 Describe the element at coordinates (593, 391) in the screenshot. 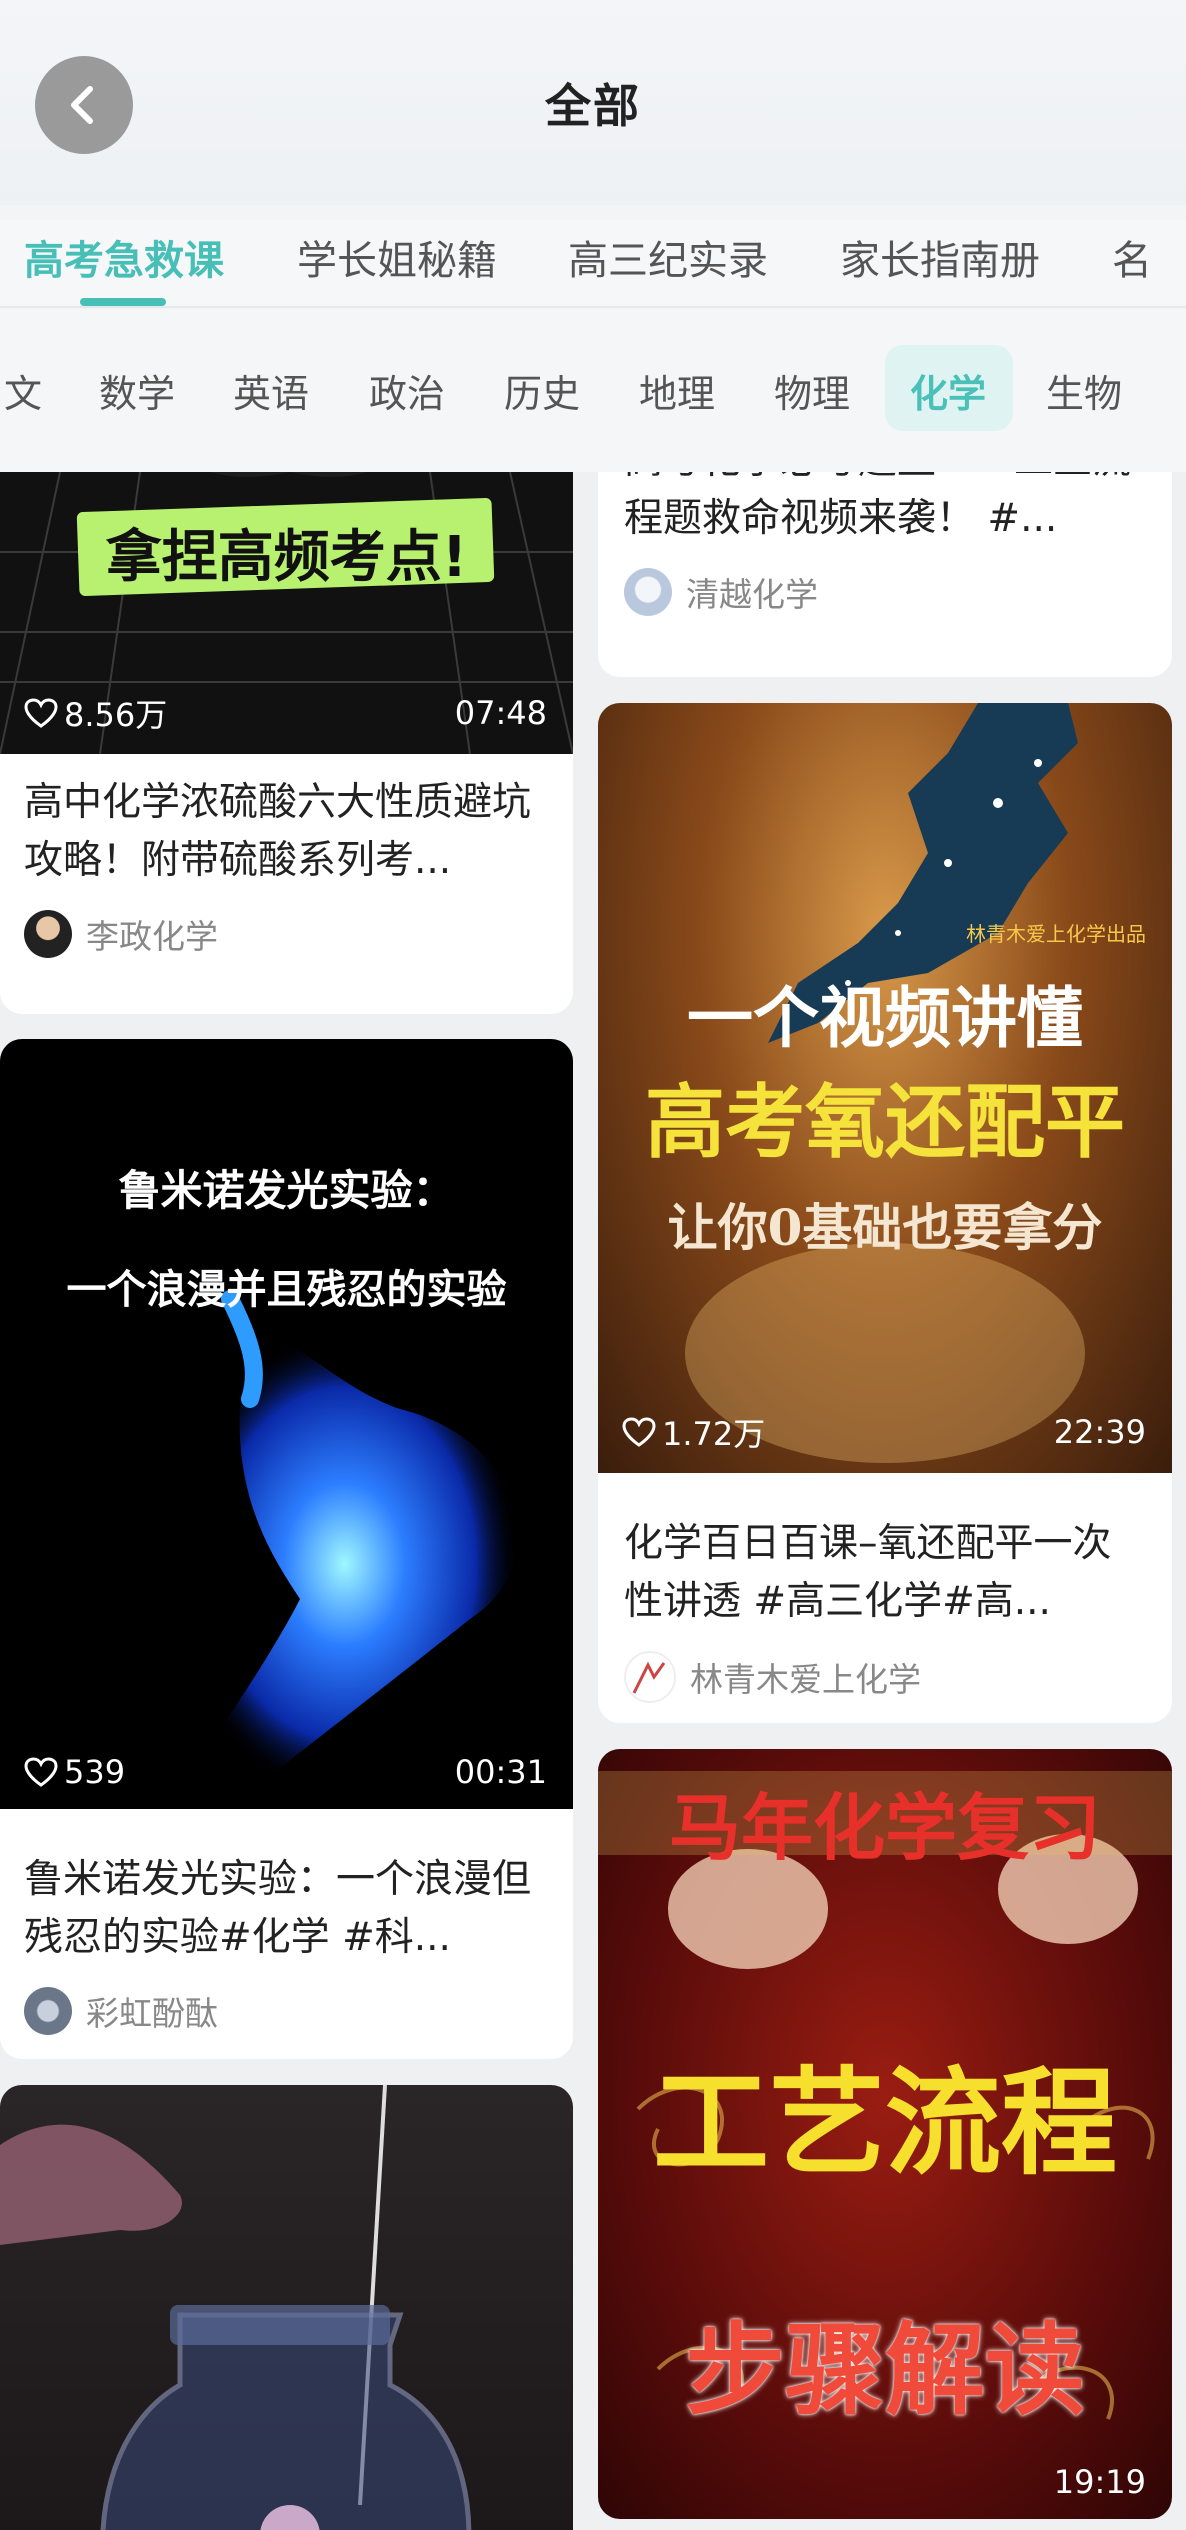

I see `subject-tab-bar: 文 数学 英语 政治 历史 地理 物理 化学 生物` at that location.